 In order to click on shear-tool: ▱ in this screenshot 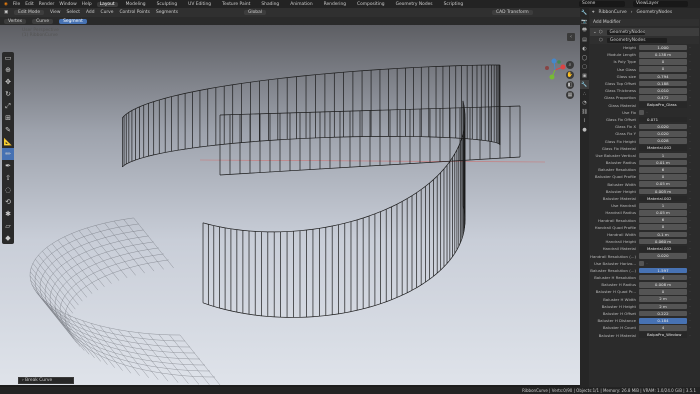, I will do `click(8, 226)`.